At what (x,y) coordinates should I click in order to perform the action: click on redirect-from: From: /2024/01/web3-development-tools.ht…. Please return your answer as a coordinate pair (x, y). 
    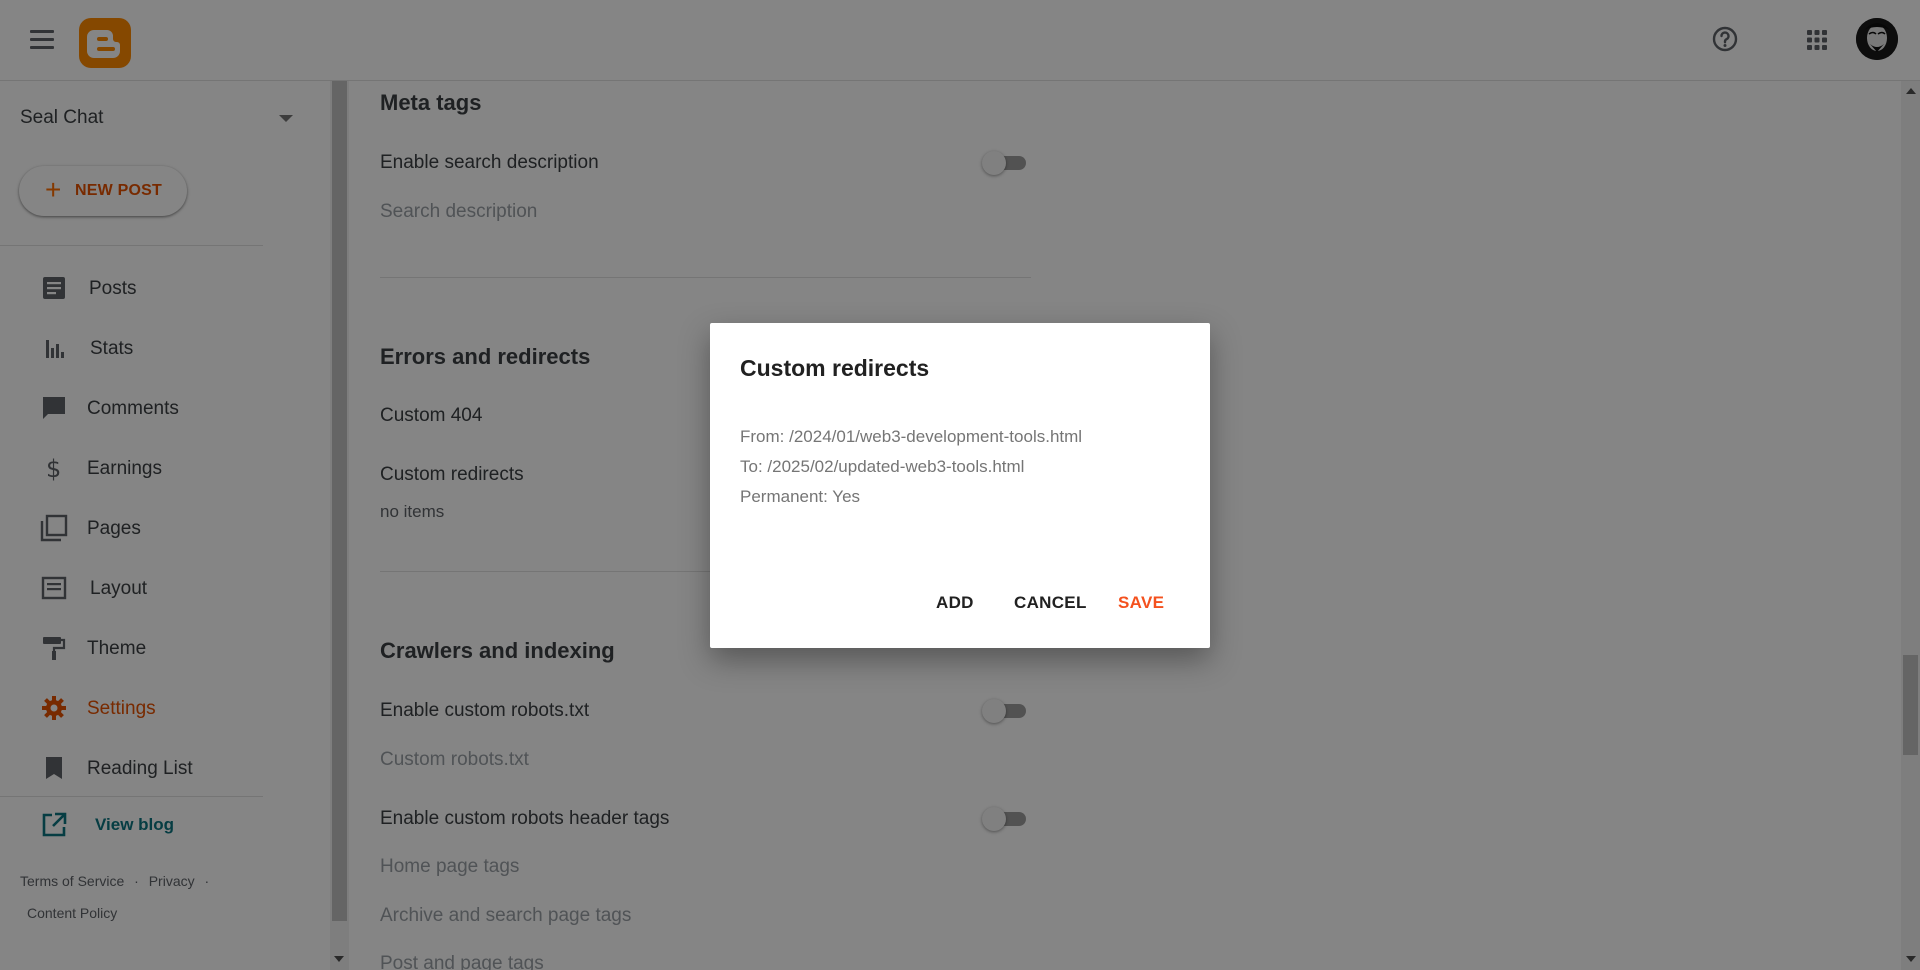
    Looking at the image, I should click on (911, 436).